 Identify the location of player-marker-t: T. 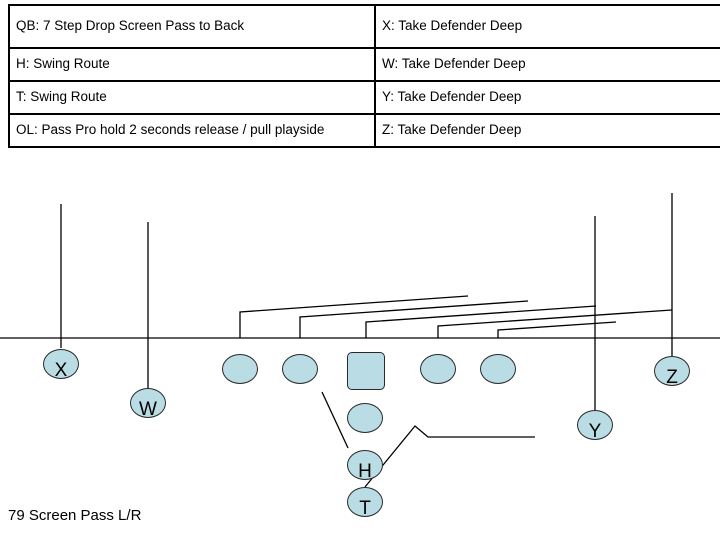
(365, 503).